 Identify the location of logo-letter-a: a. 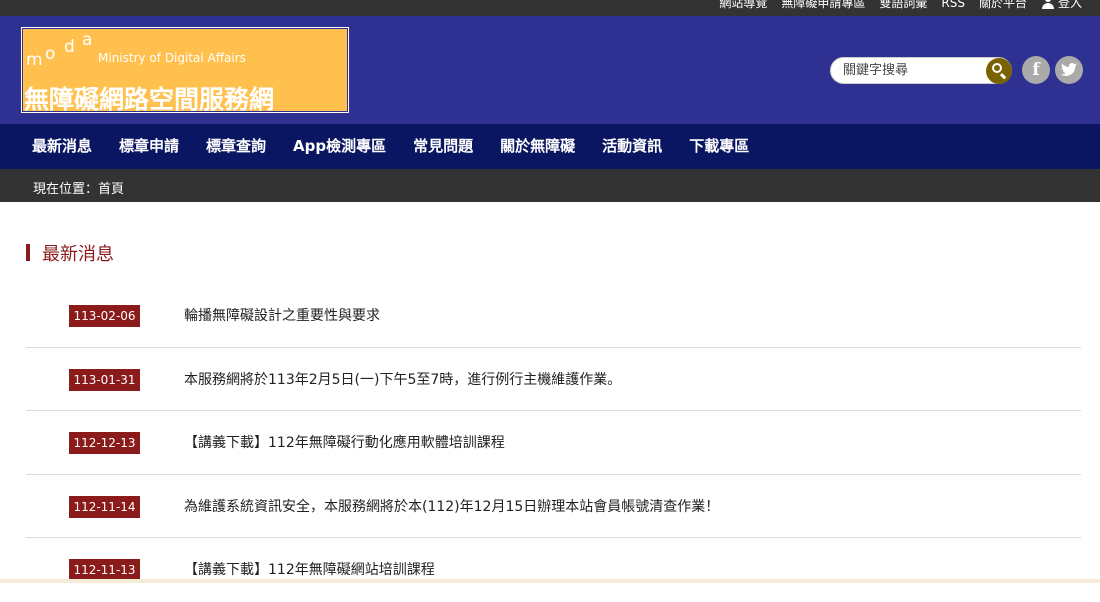
(87, 40).